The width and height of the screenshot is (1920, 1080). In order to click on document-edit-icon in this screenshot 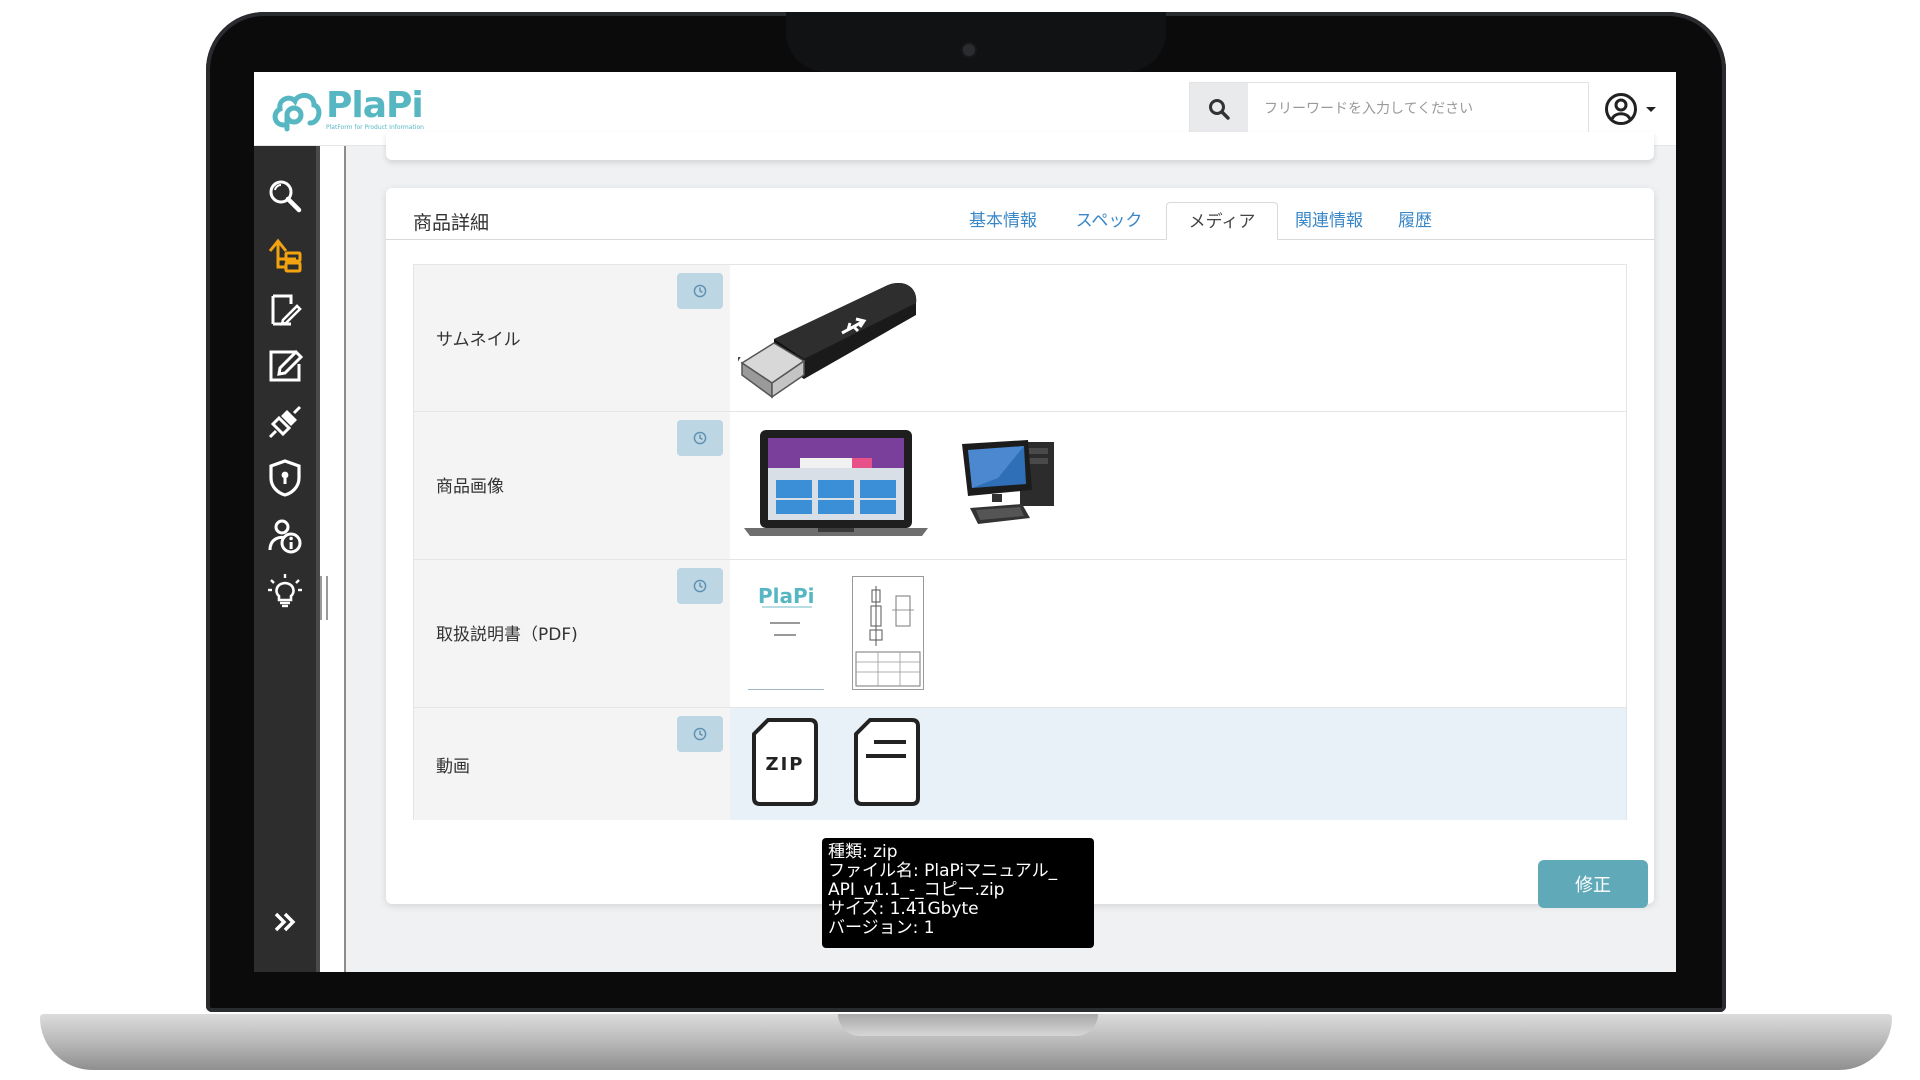, I will do `click(286, 310)`.